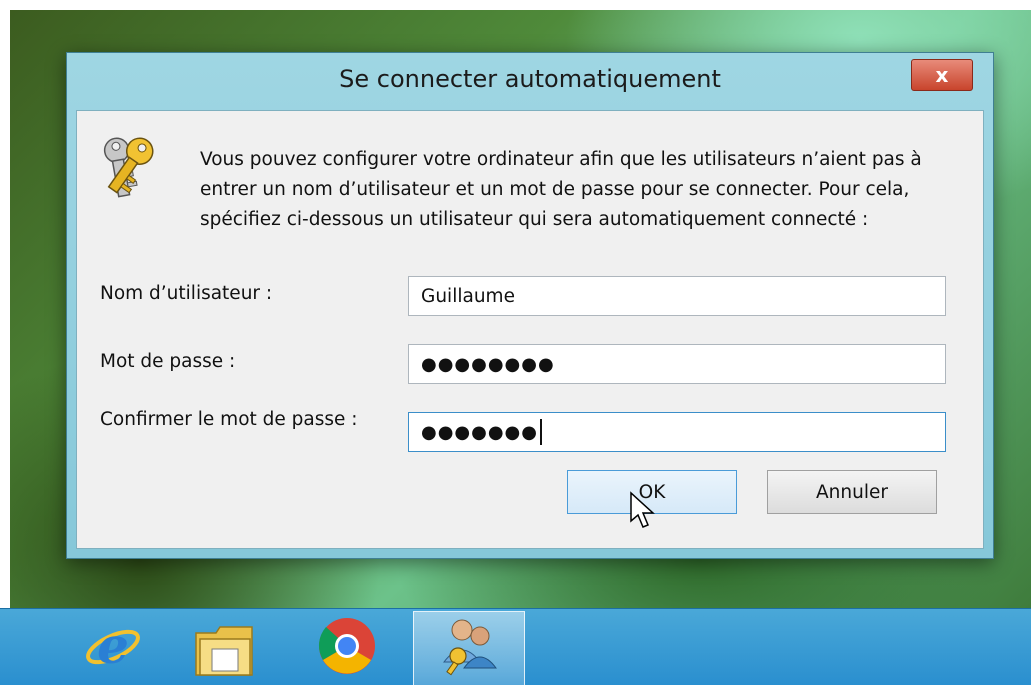 Image resolution: width=1031 pixels, height=691 pixels. What do you see at coordinates (5, 342) in the screenshot?
I see `screen-border-left` at bounding box center [5, 342].